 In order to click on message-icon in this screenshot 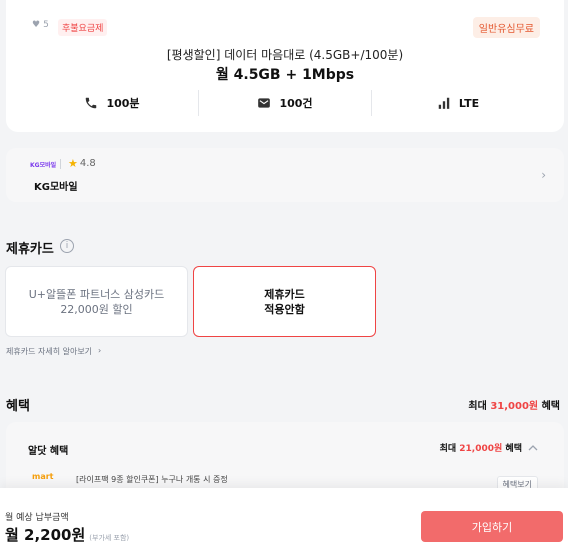, I will do `click(264, 103)`.